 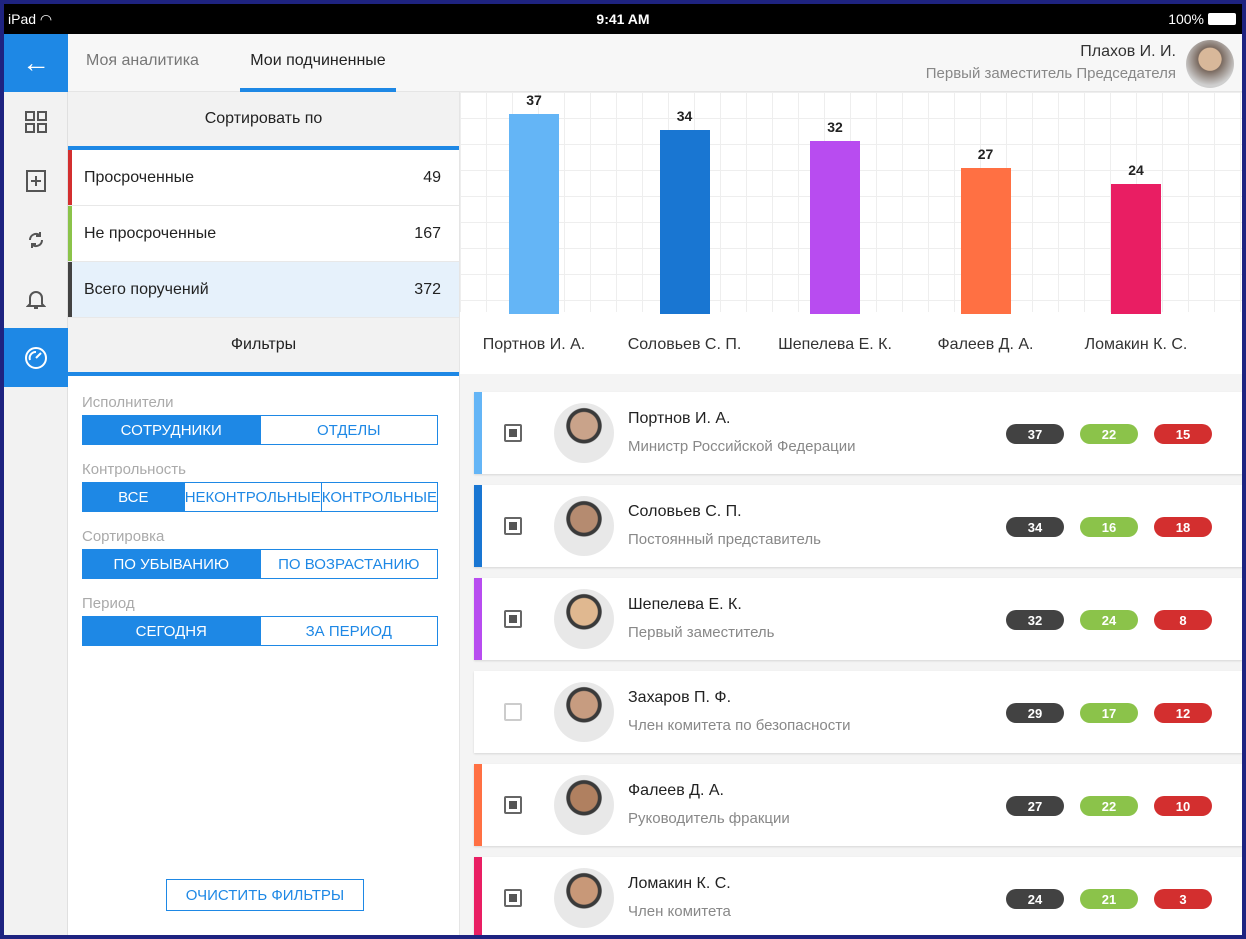 I want to click on person-role: Первый заместитель, so click(x=701, y=632).